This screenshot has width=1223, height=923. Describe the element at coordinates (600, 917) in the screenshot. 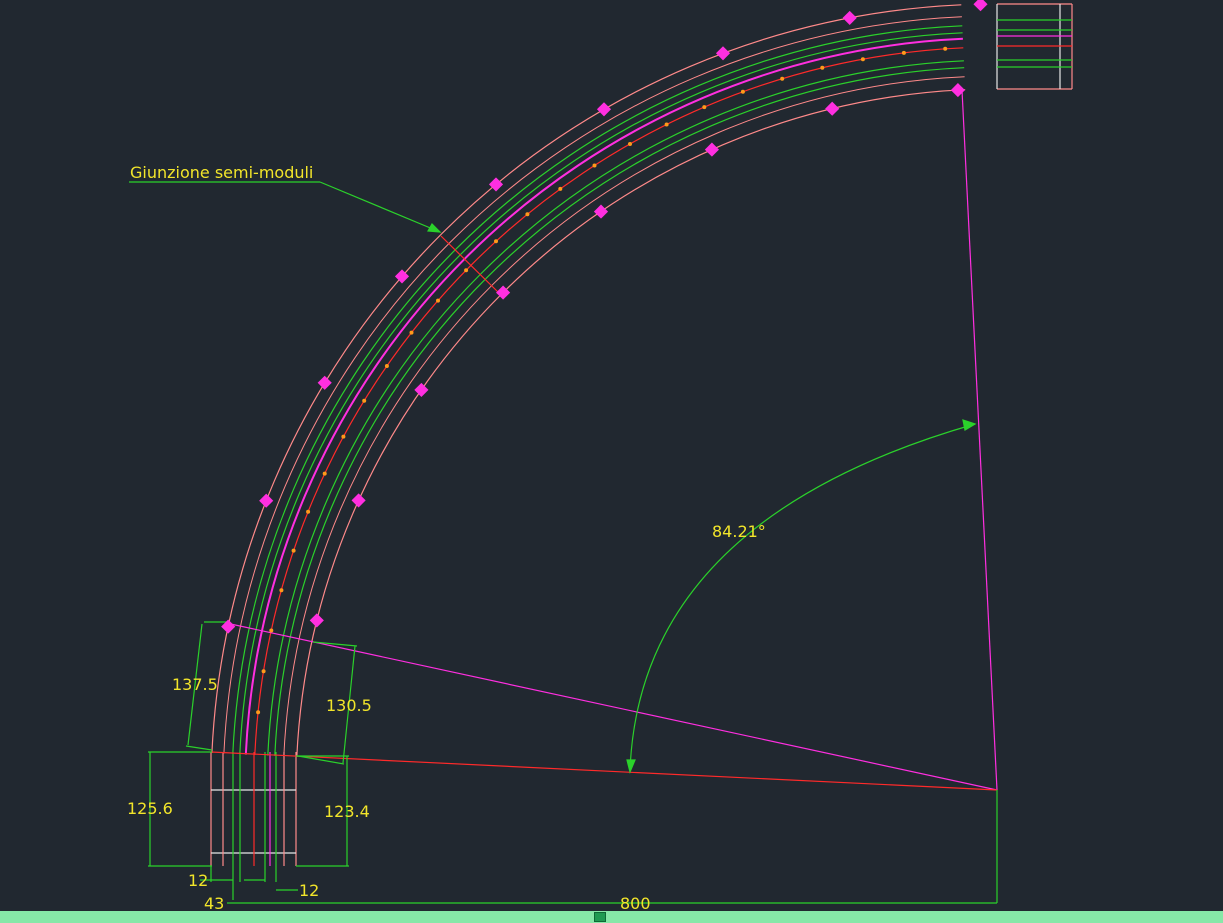

I see `scrollbar-thumb` at that location.